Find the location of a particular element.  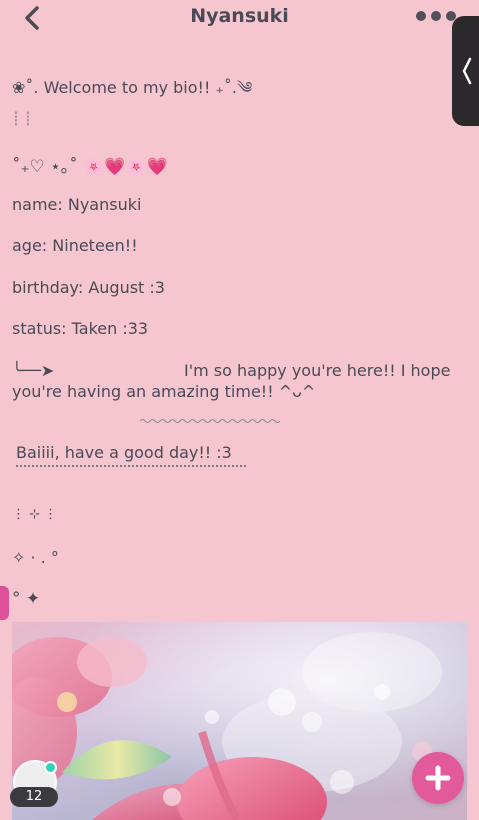

add-button is located at coordinates (438, 778).